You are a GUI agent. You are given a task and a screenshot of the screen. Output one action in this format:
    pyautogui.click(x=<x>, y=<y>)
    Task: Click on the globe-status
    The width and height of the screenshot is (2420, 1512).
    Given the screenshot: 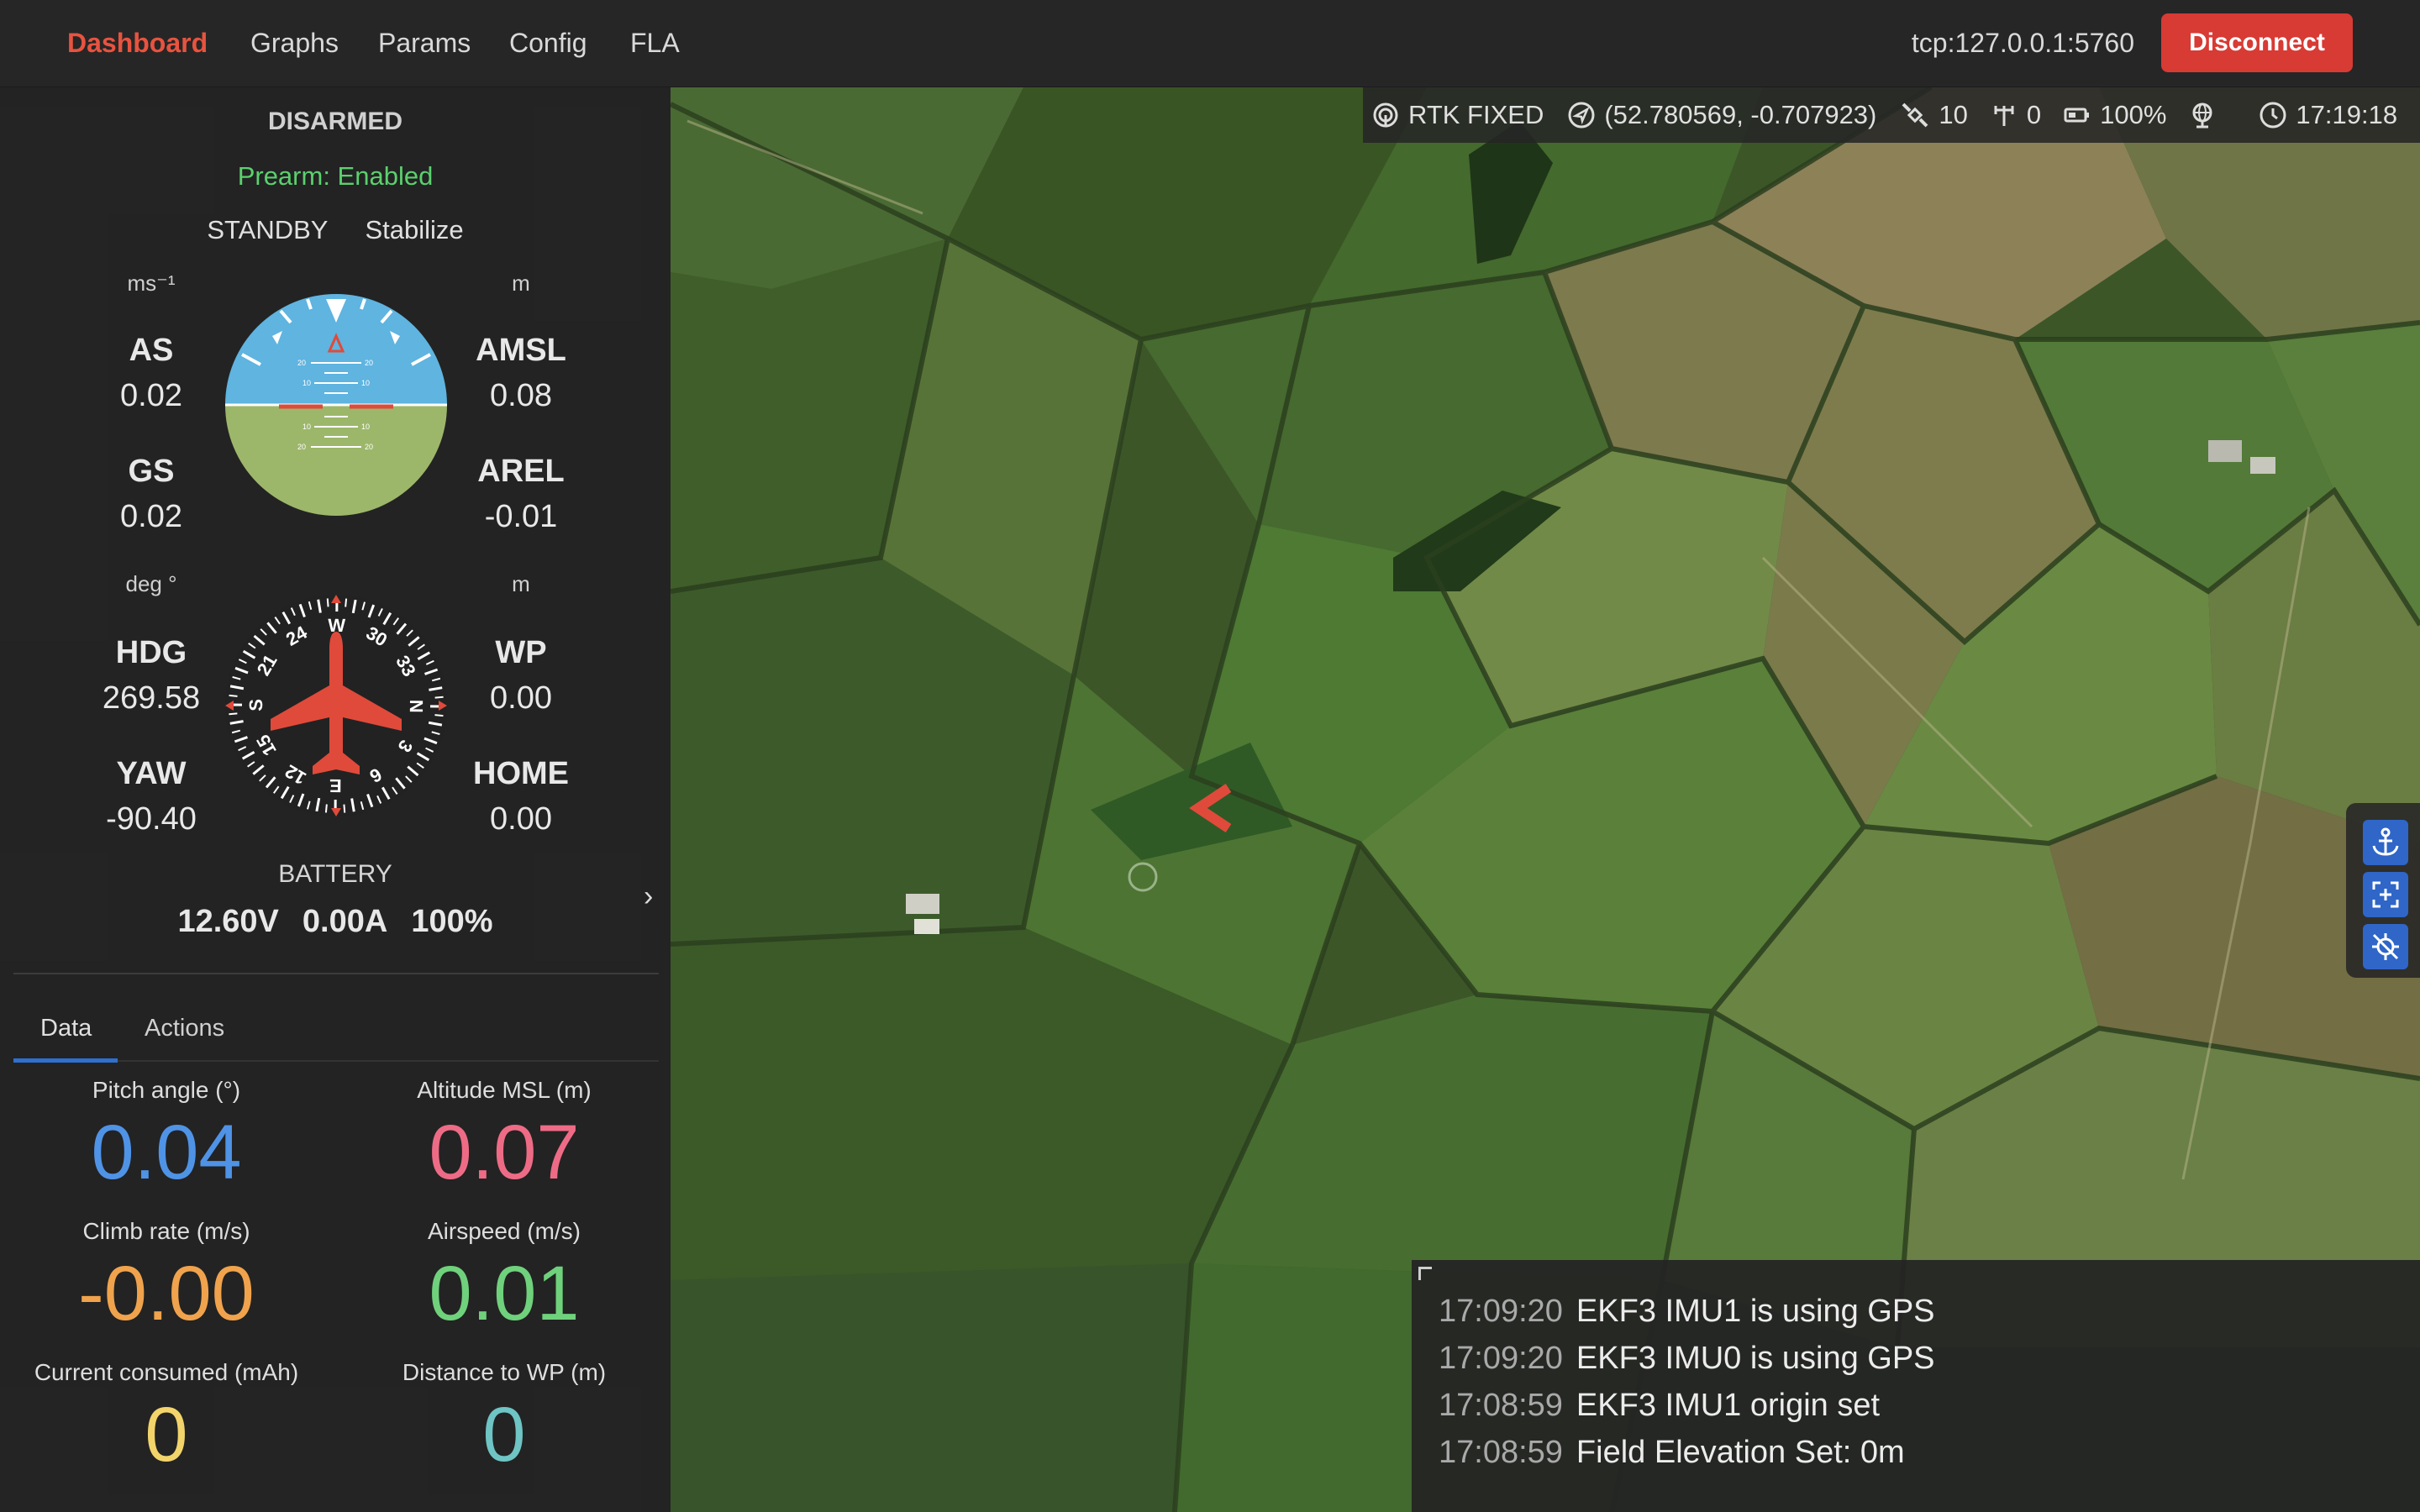 What is the action you would take?
    pyautogui.click(x=2207, y=115)
    